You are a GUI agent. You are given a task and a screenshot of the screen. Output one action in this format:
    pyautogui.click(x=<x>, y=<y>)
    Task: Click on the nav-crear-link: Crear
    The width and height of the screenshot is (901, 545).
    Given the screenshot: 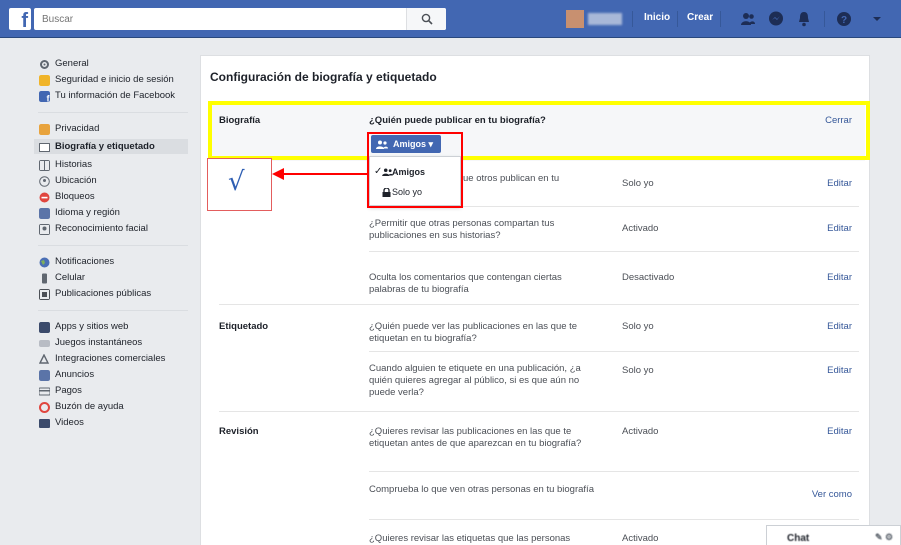 What is the action you would take?
    pyautogui.click(x=700, y=17)
    